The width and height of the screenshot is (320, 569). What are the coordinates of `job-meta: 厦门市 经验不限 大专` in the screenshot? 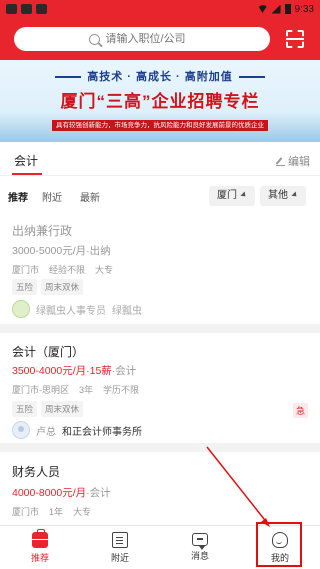 It's located at (63, 270).